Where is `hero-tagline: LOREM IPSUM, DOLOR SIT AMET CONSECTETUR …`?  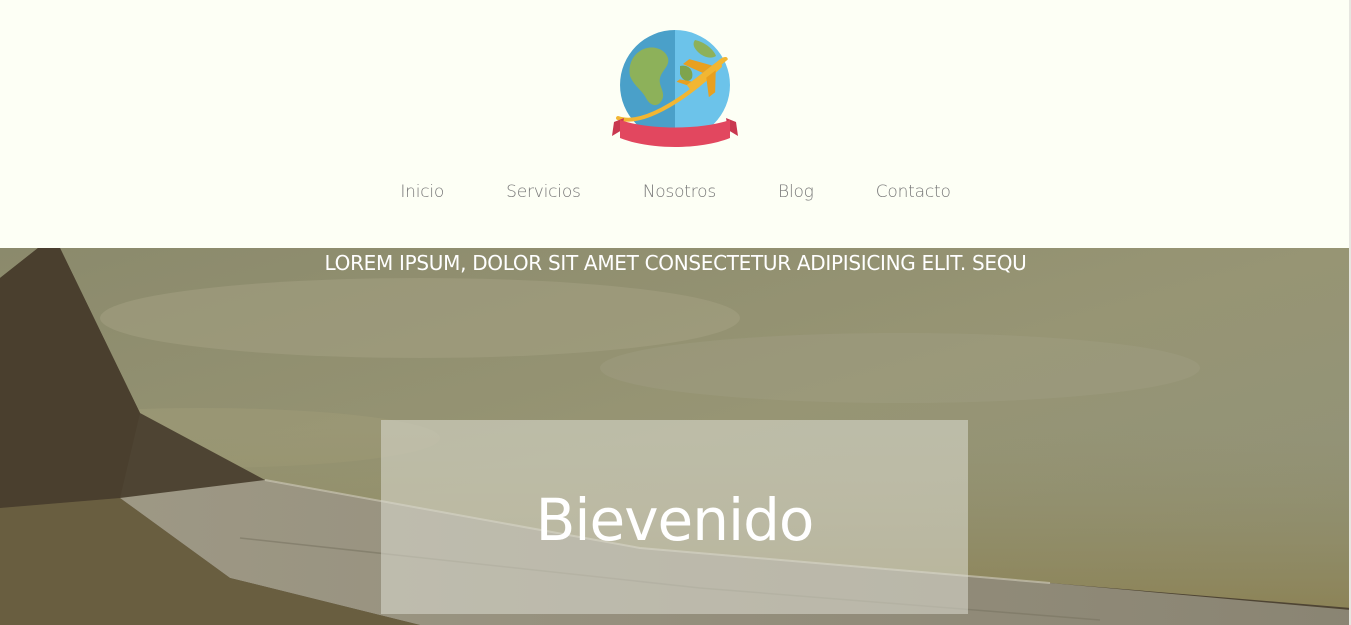 hero-tagline: LOREM IPSUM, DOLOR SIT AMET CONSECTETUR … is located at coordinates (675, 263).